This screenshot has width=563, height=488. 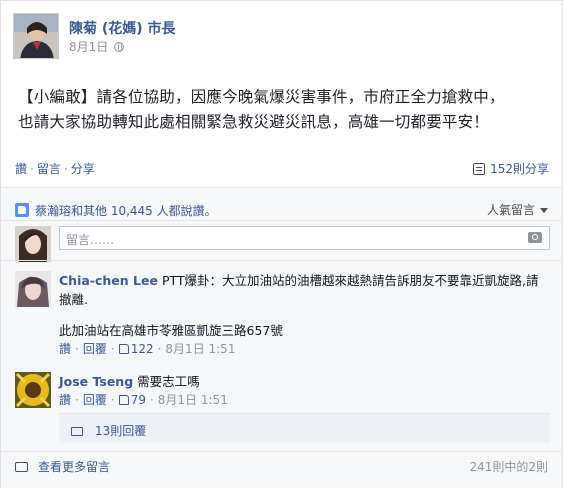 What do you see at coordinates (519, 169) in the screenshot?
I see `share-count-label: 152則分享` at bounding box center [519, 169].